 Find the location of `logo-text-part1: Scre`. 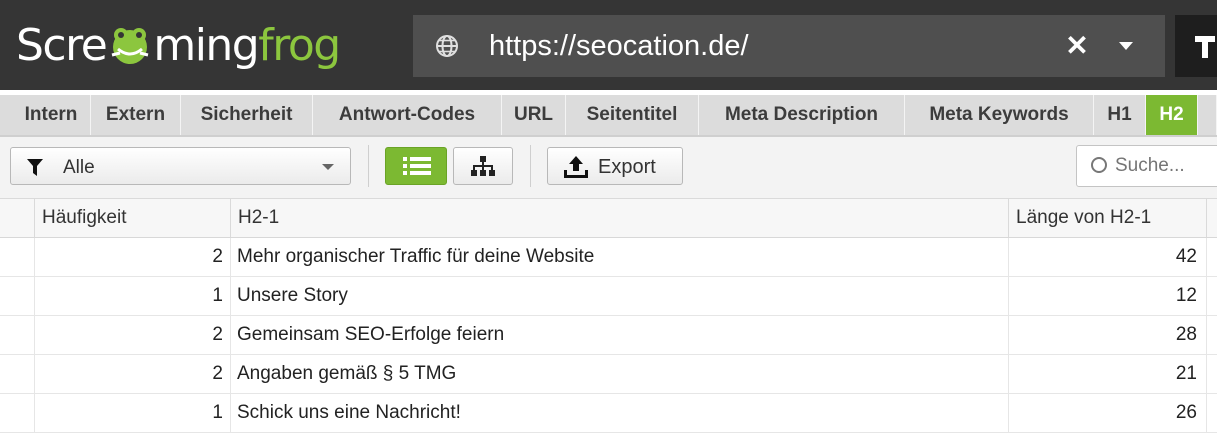

logo-text-part1: Scre is located at coordinates (62, 45).